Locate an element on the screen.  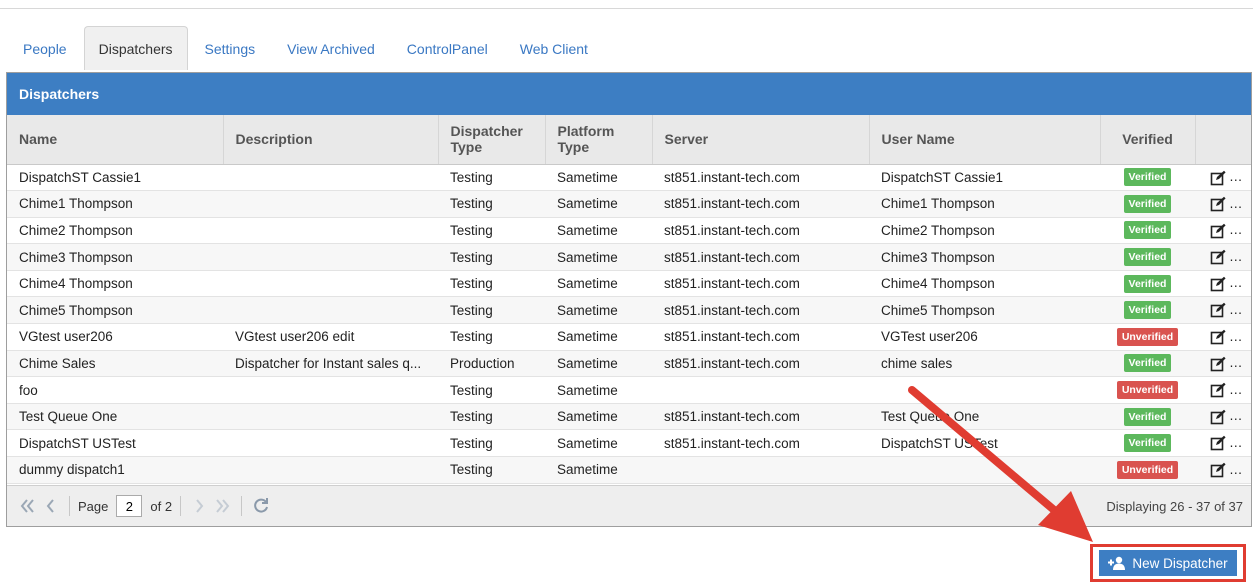
table-row: dummy dispatch1 Testing Sametime Unverified is located at coordinates (629, 470).